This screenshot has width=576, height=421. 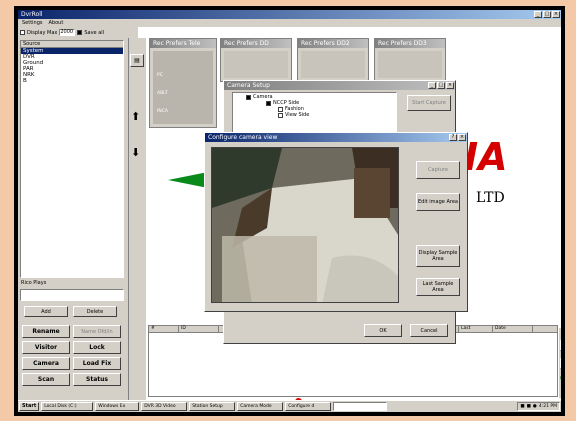 I want to click on toolbar: Display Max 2000 Save all, so click(x=78, y=32).